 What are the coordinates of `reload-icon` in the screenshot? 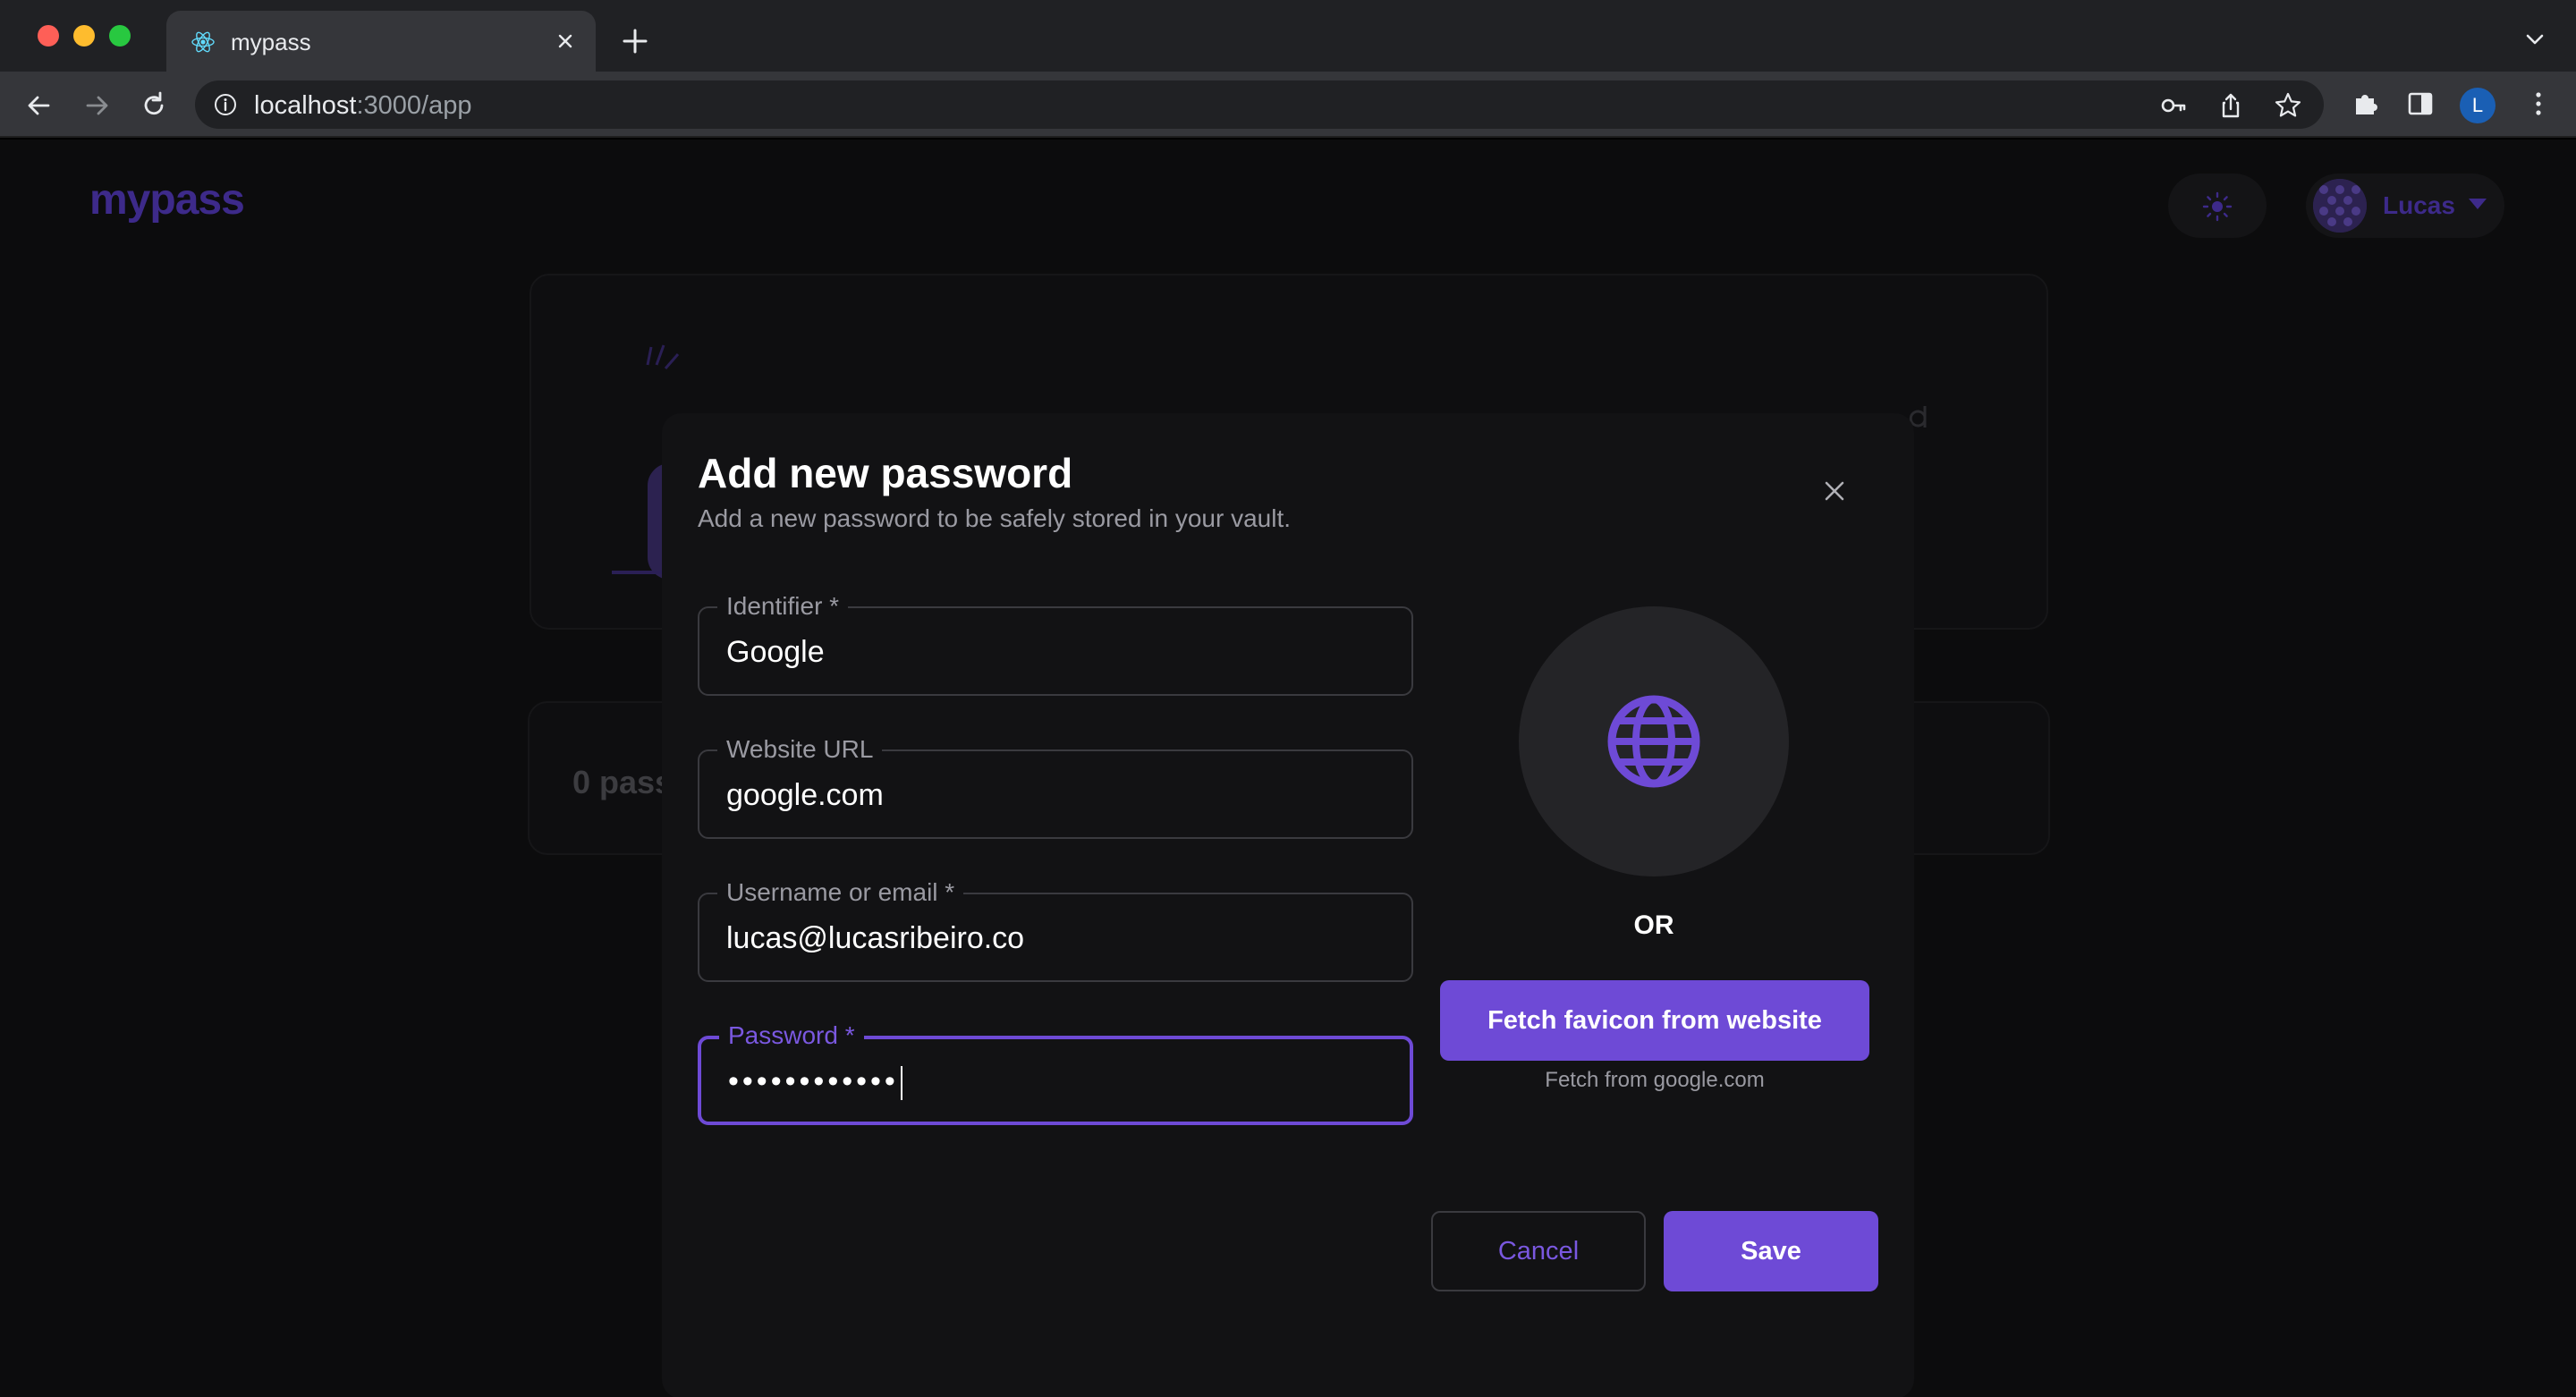 It's located at (154, 105).